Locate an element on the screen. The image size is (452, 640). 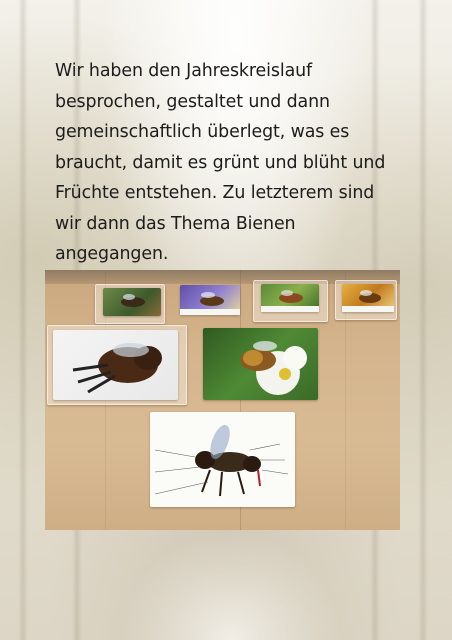
text-line: Wir haben den Jahreskreislauf is located at coordinates (184, 71).